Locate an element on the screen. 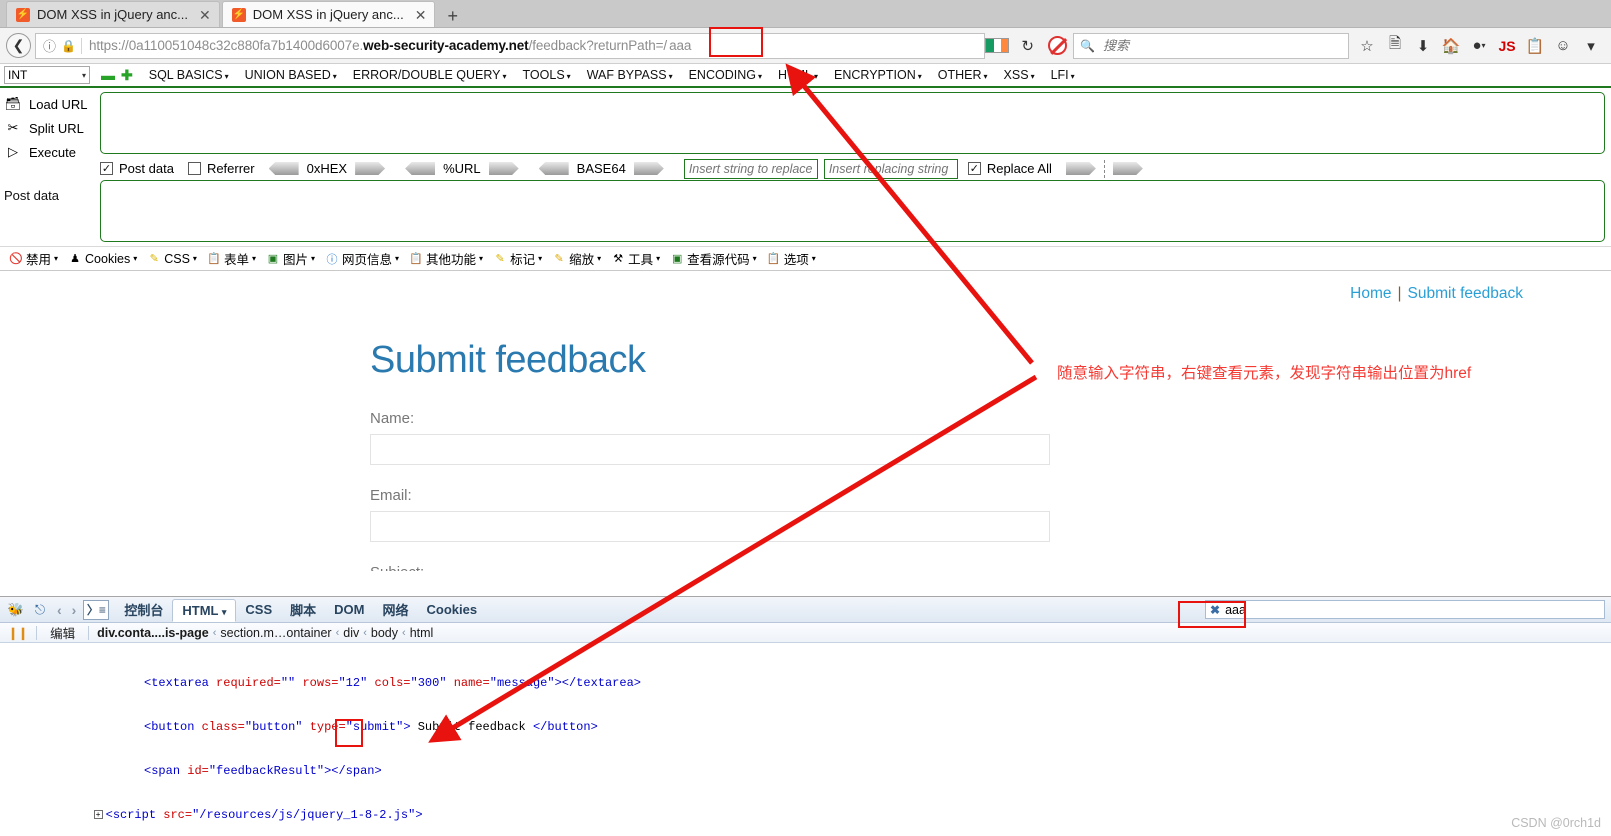 This screenshot has height=836, width=1611. webdev-item-resize: ✎ 缩放 ▾ is located at coordinates (576, 258).